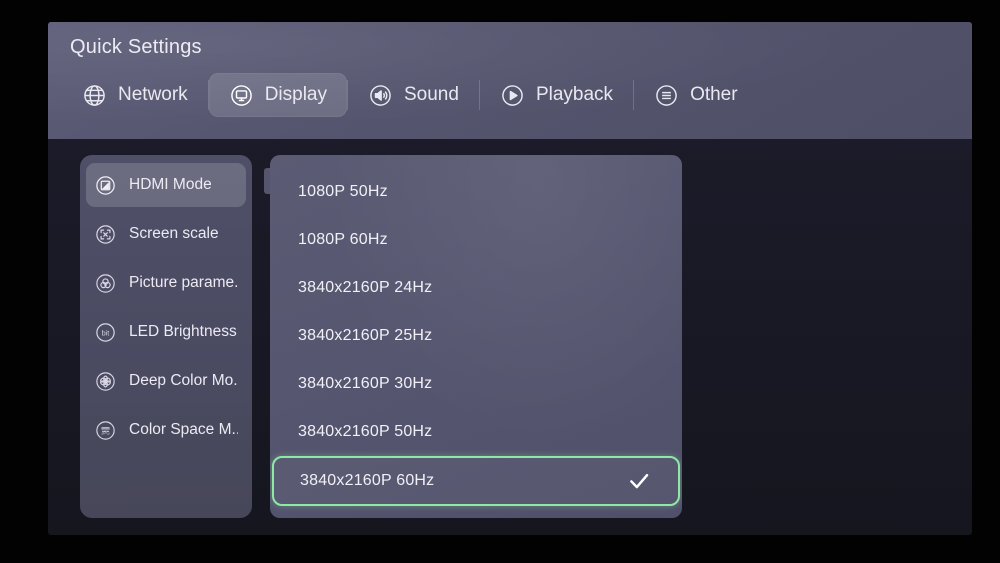 The height and width of the screenshot is (563, 1000). What do you see at coordinates (574, 94) in the screenshot?
I see `tab-playback-label: Playback` at bounding box center [574, 94].